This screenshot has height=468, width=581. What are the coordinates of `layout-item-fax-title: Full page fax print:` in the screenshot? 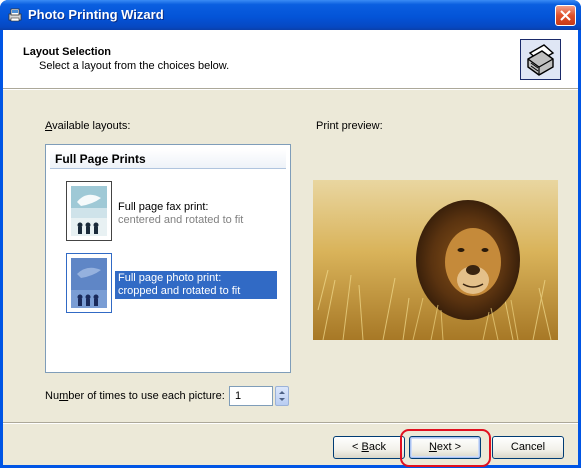 It's located at (163, 207).